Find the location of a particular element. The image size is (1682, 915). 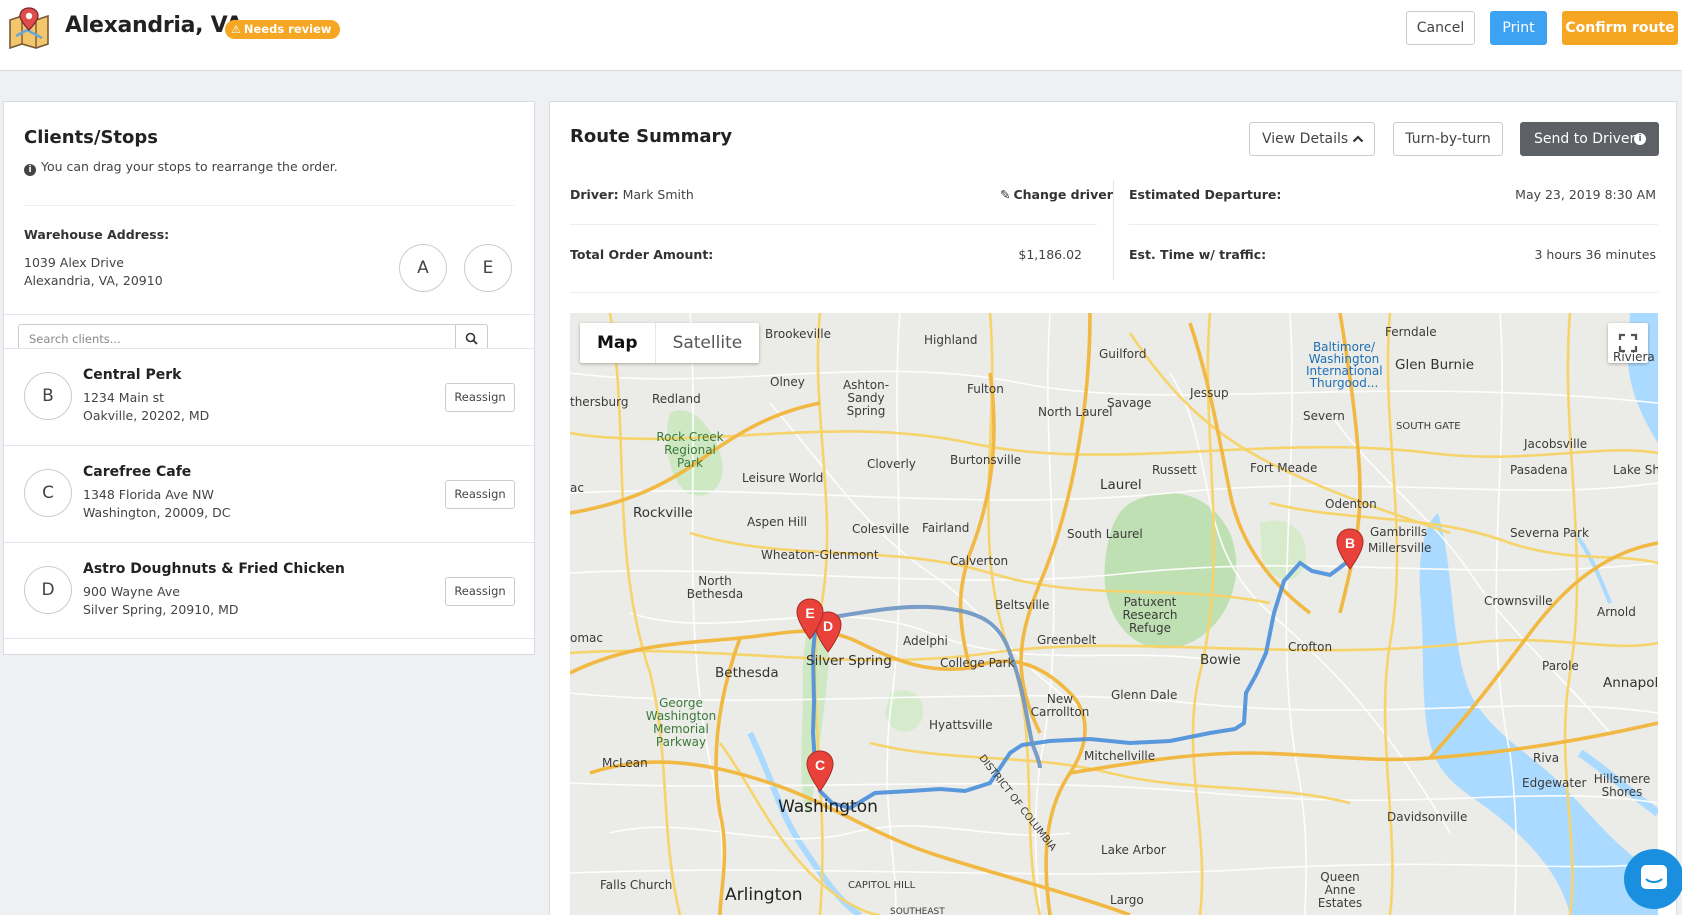

place-label: Savage is located at coordinates (1129, 403).